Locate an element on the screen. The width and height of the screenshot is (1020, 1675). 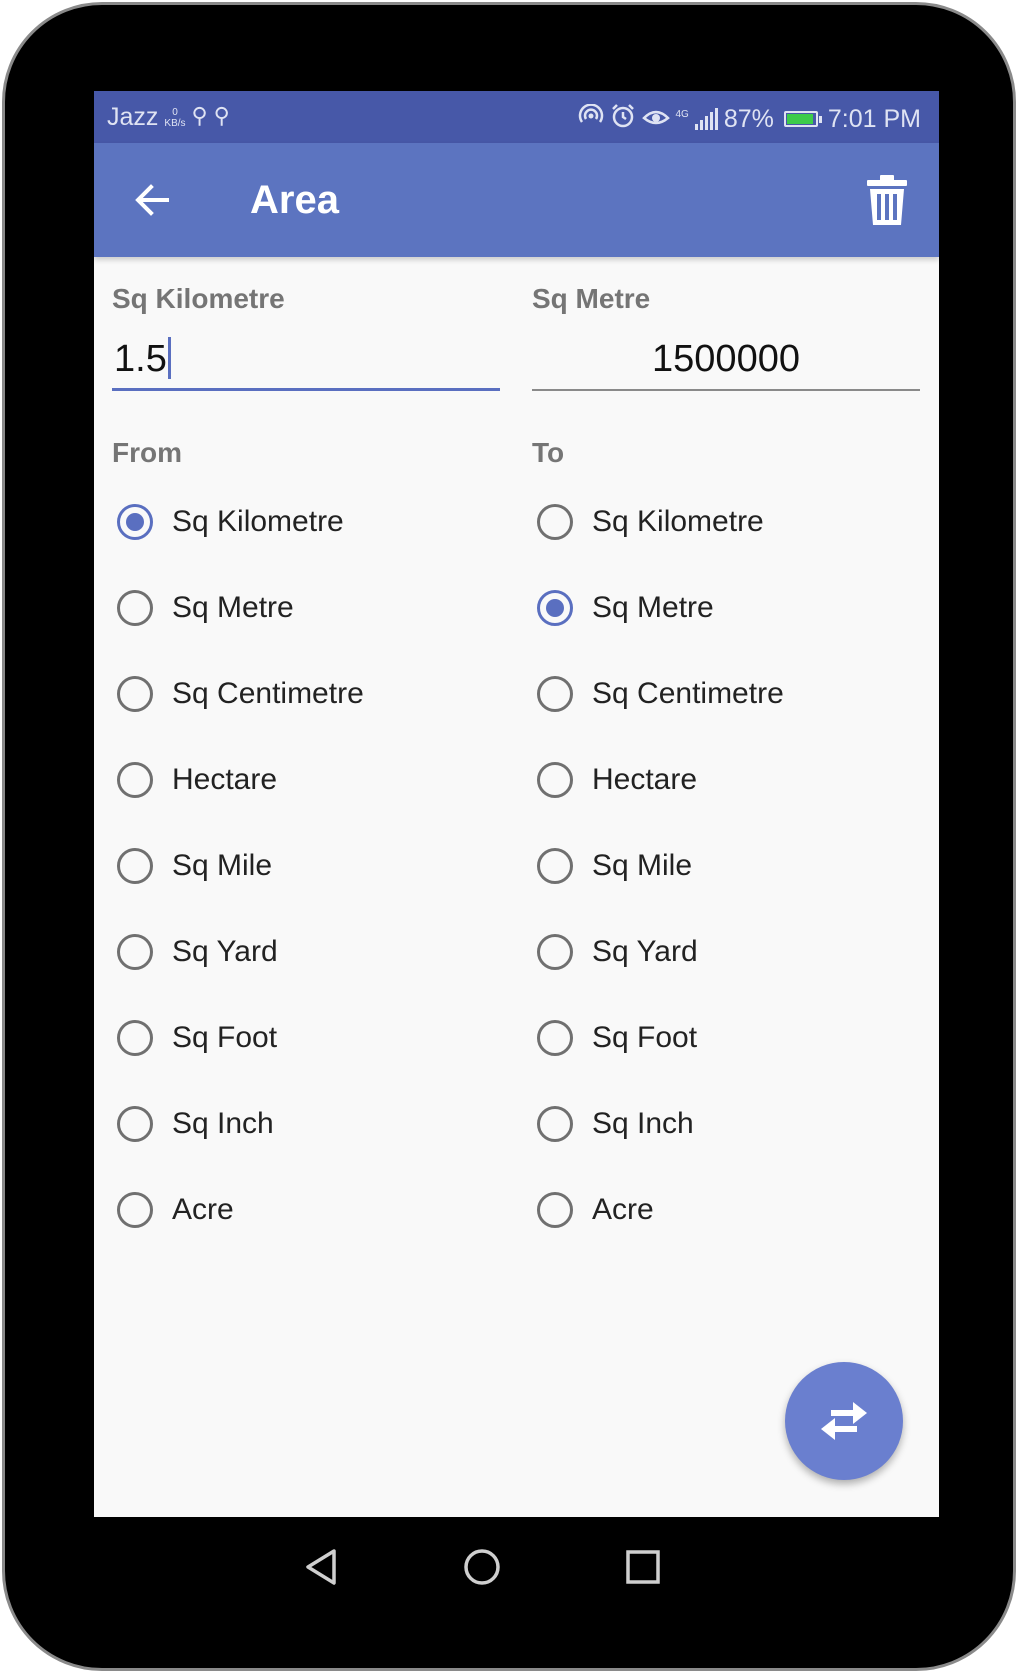
network-type: 4G is located at coordinates (682, 114).